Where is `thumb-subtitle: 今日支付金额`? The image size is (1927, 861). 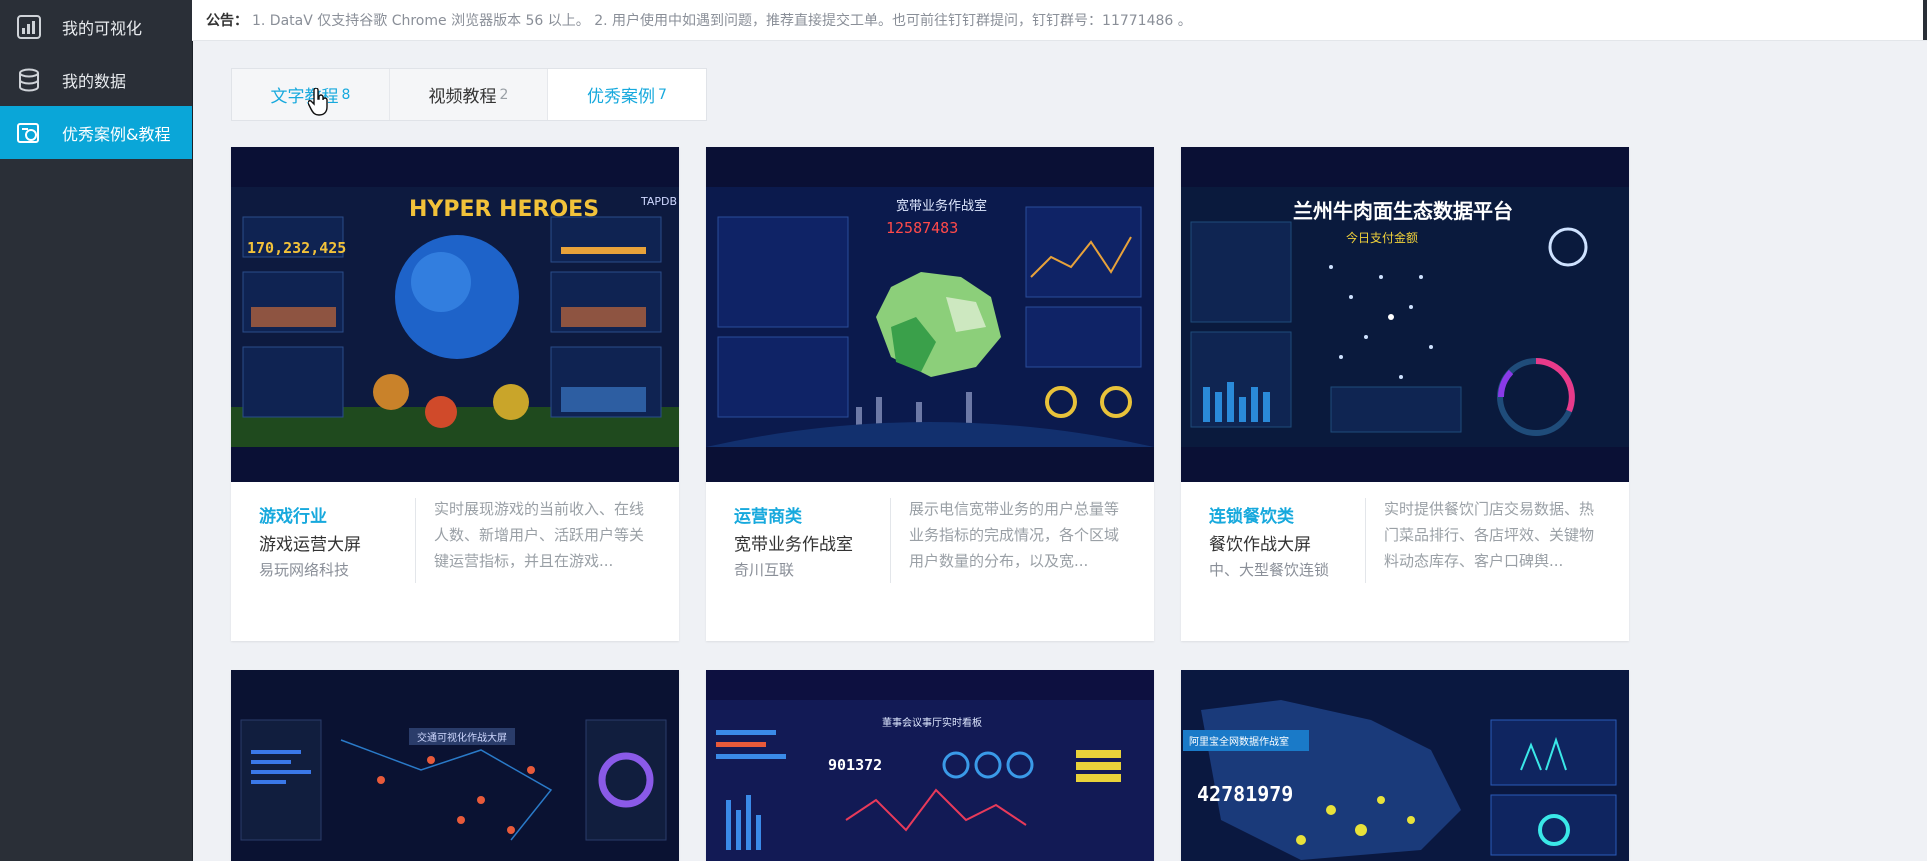
thumb-subtitle: 今日支付金额 is located at coordinates (1382, 238).